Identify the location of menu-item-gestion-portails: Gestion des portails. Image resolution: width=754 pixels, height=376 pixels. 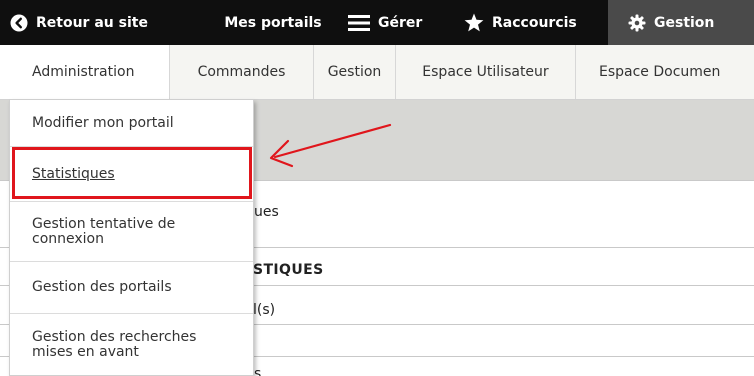
(131, 288).